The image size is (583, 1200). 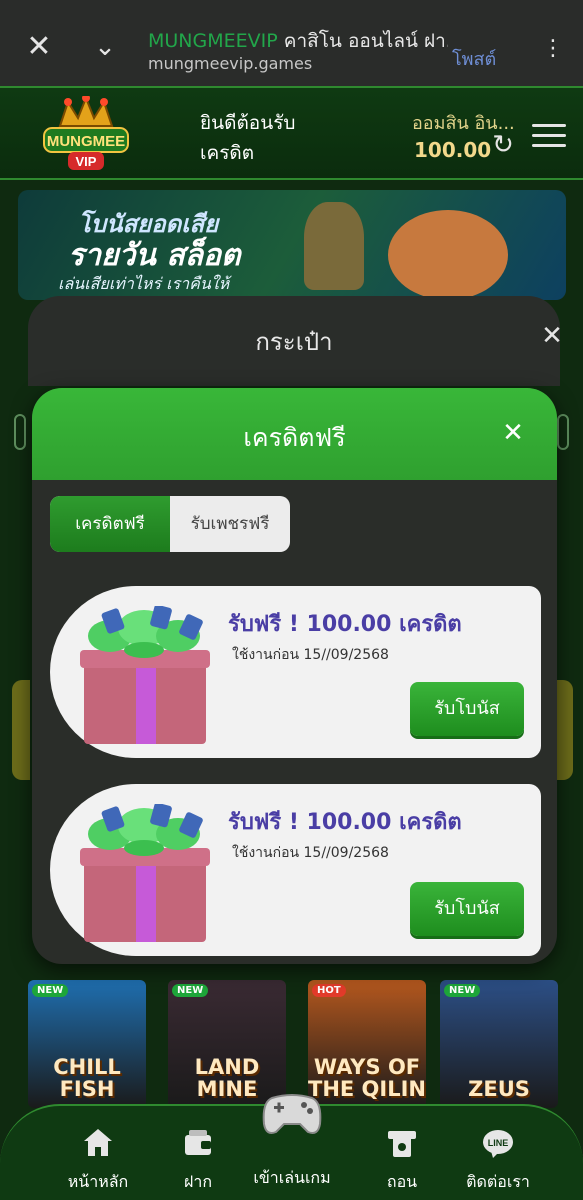 What do you see at coordinates (367, 1078) in the screenshot?
I see `game-name: WAYS OF THE QILIN` at bounding box center [367, 1078].